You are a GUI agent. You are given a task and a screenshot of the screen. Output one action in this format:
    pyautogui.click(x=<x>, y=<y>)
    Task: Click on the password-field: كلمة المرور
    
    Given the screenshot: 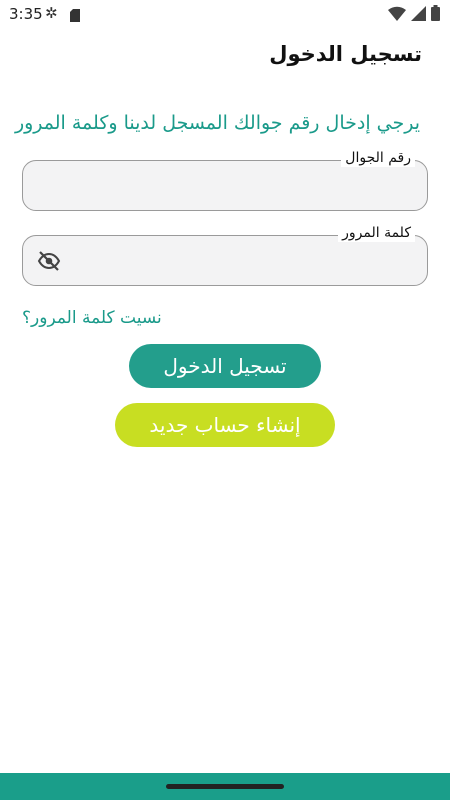 What is the action you would take?
    pyautogui.click(x=225, y=255)
    